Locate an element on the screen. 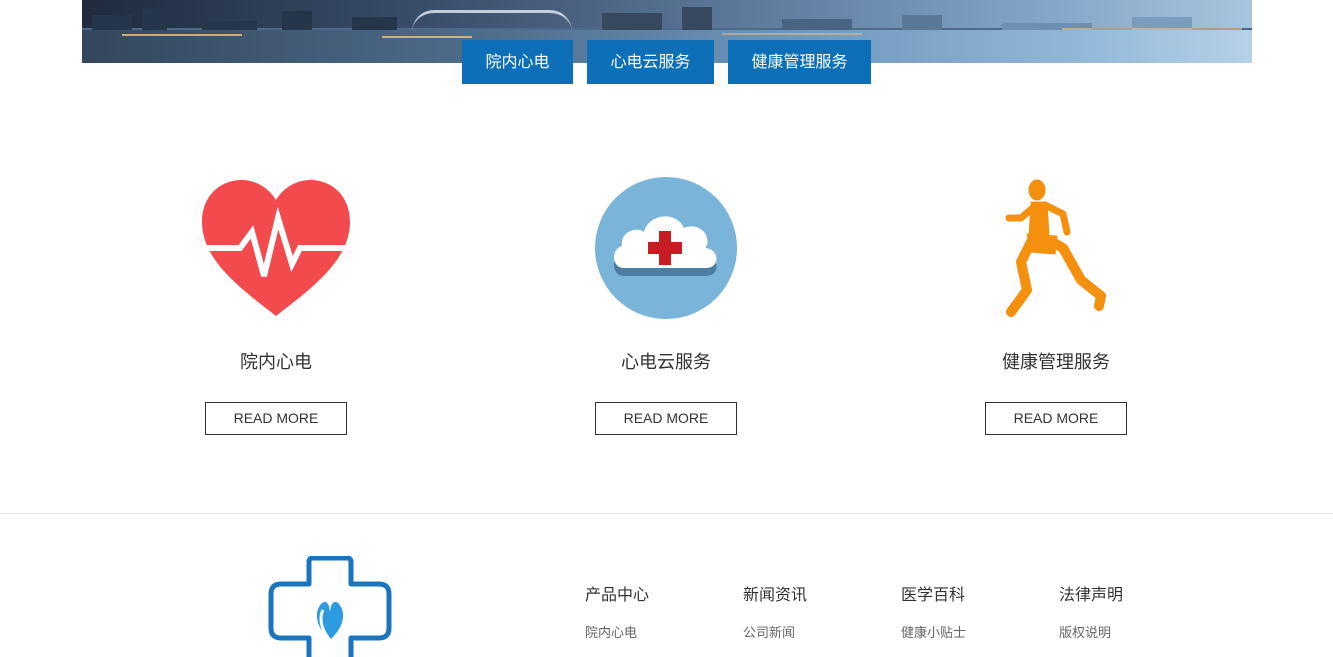  service-title: 院内心电 is located at coordinates (276, 362).